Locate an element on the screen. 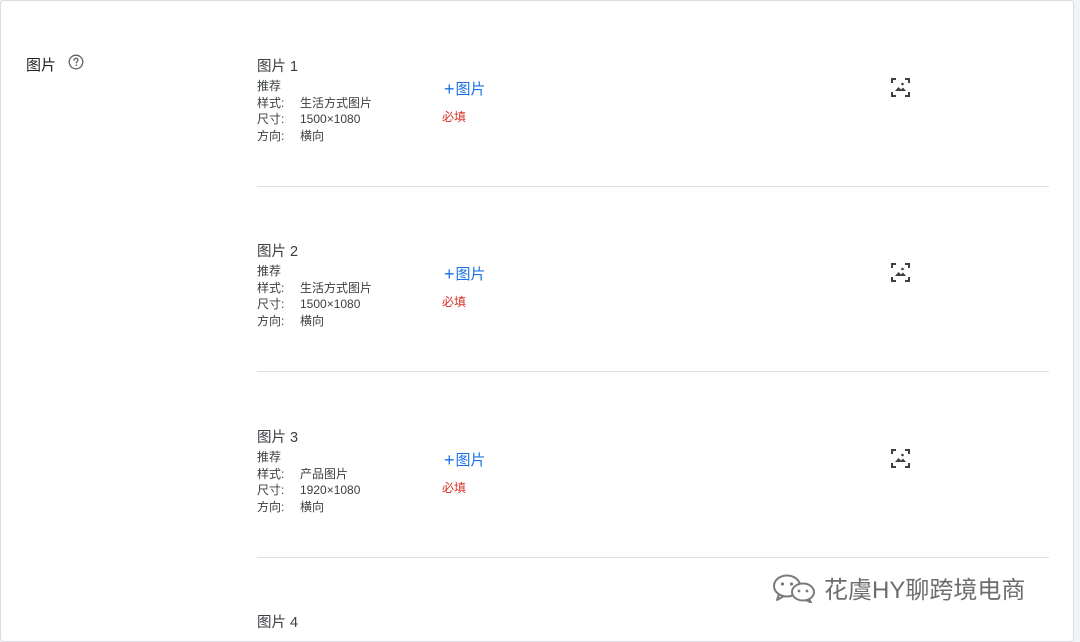 The image size is (1080, 642). help-circle-icon is located at coordinates (76, 62).